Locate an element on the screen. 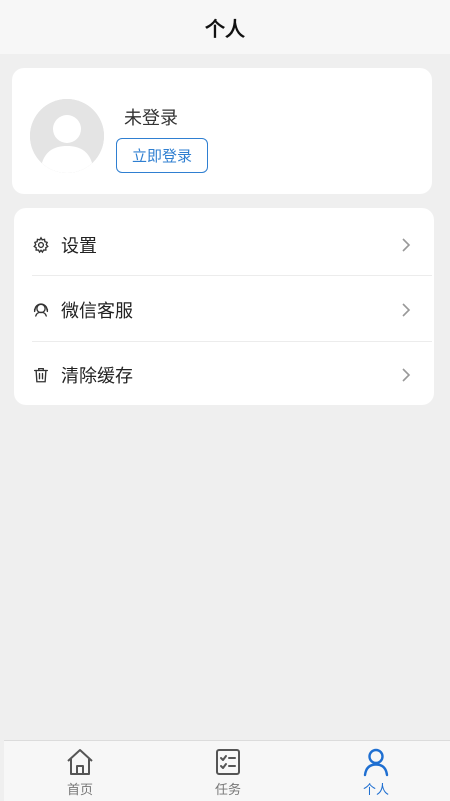 Image resolution: width=450 pixels, height=801 pixels. menu-item-label: 清除缓存 is located at coordinates (97, 376).